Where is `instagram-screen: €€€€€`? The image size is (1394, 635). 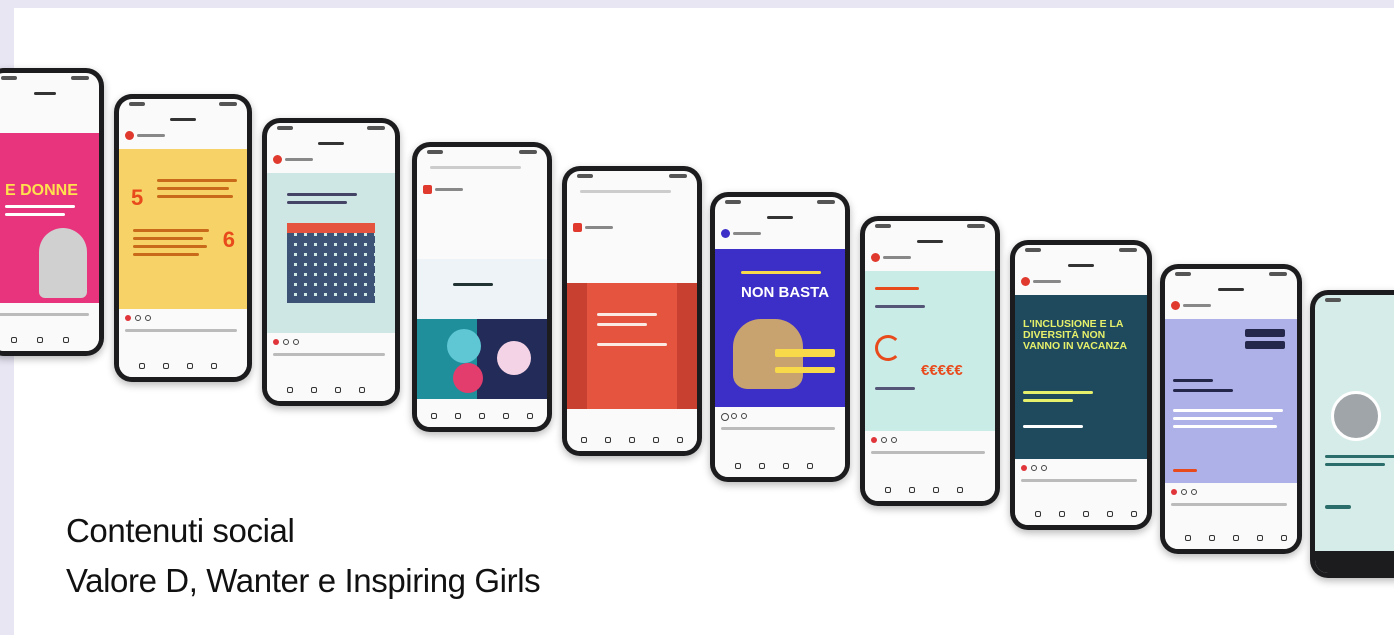 instagram-screen: €€€€€ is located at coordinates (930, 361).